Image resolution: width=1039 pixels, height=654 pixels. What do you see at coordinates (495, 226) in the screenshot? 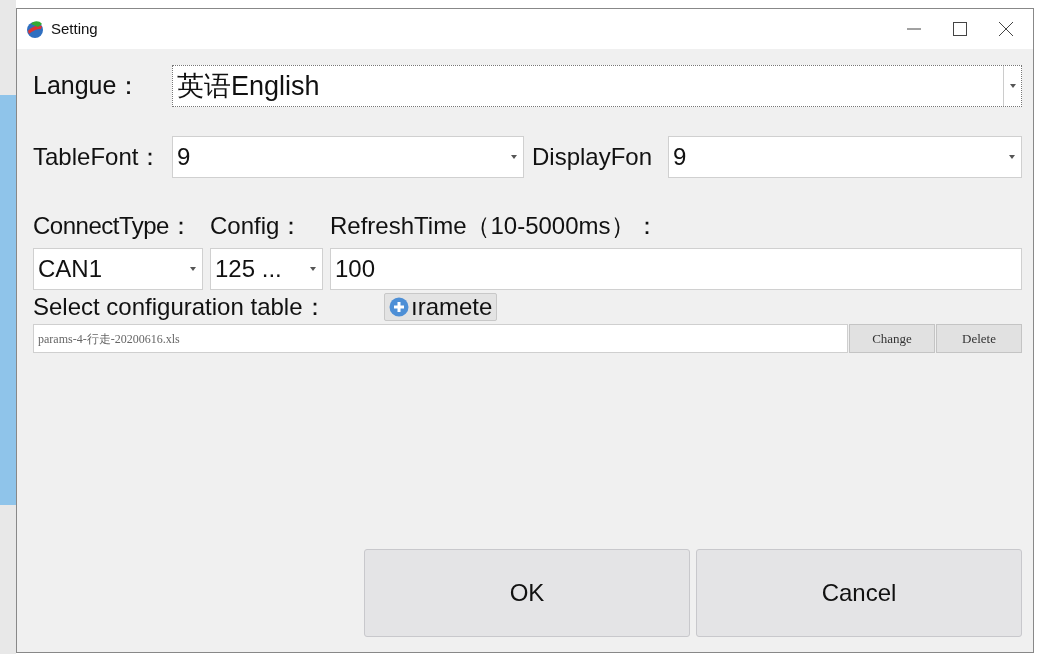
I see `refresh-time-label: RefreshTime（10-5000ms）：` at bounding box center [495, 226].